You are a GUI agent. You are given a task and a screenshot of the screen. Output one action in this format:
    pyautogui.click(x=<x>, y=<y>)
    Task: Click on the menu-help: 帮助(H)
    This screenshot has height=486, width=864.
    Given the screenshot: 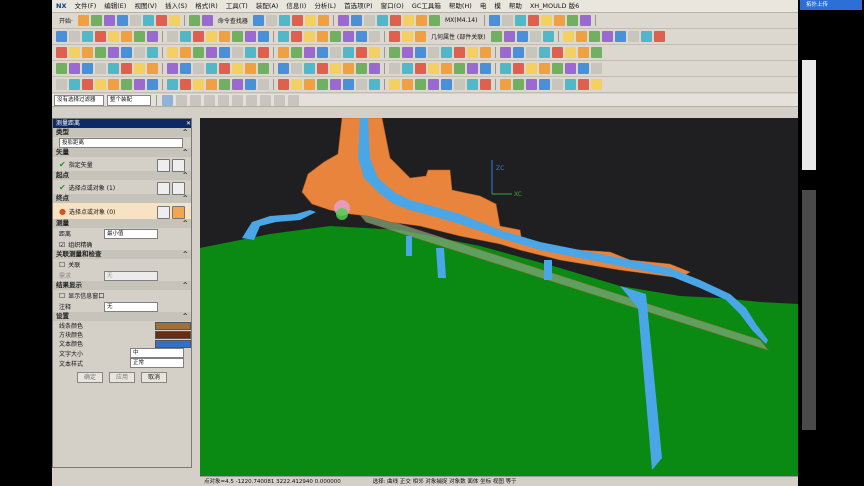 What is the action you would take?
    pyautogui.click(x=460, y=6)
    